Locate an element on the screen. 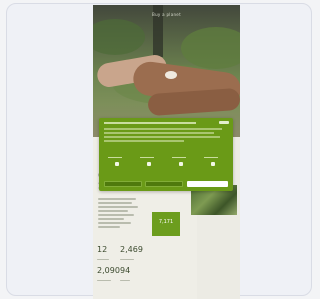 Image resolution: width=320 pixels, height=299 pixels. modal-heading-line is located at coordinates (150, 123).